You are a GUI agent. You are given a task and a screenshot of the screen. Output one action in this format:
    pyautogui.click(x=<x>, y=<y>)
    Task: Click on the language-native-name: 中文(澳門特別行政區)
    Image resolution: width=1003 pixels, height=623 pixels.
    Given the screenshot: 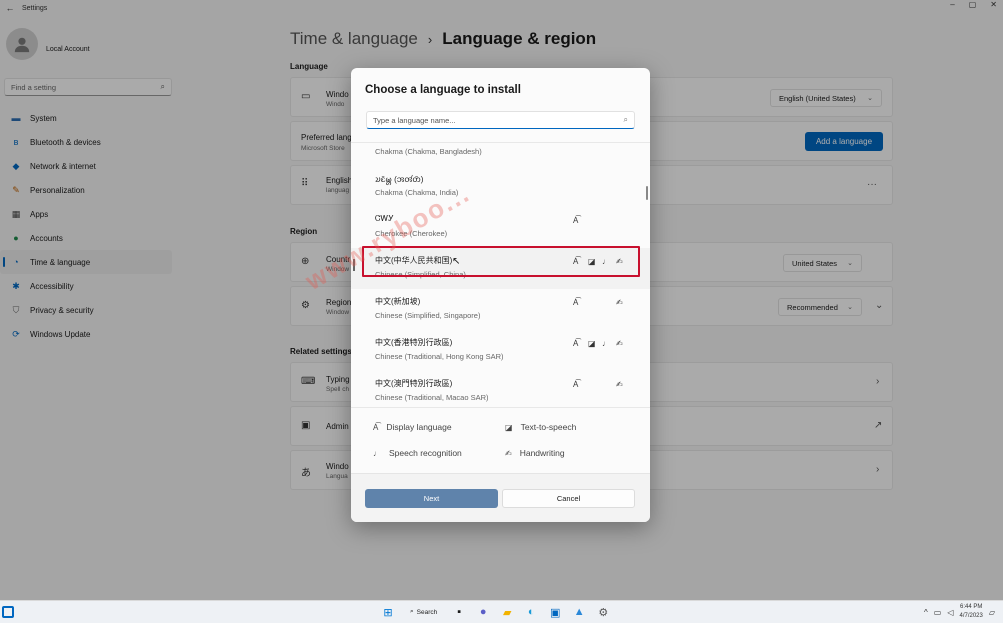 What is the action you would take?
    pyautogui.click(x=414, y=383)
    